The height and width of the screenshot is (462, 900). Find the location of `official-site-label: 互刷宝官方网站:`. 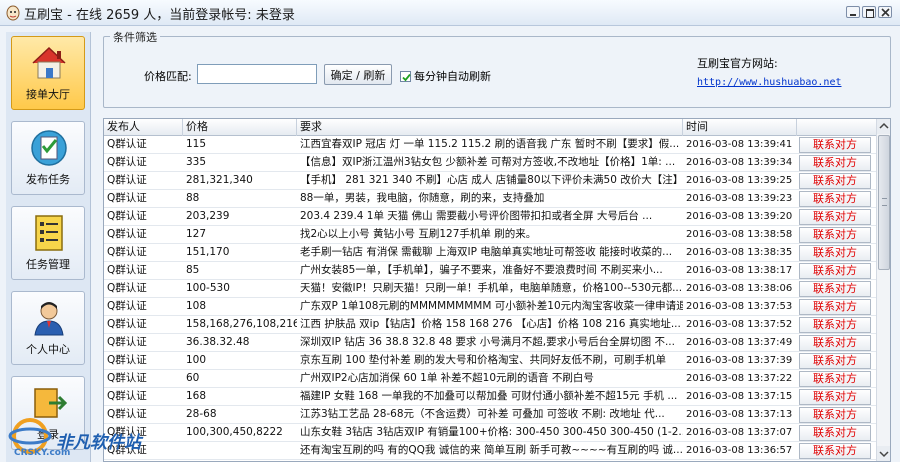

official-site-label: 互刷宝官方网站: is located at coordinates (737, 63).